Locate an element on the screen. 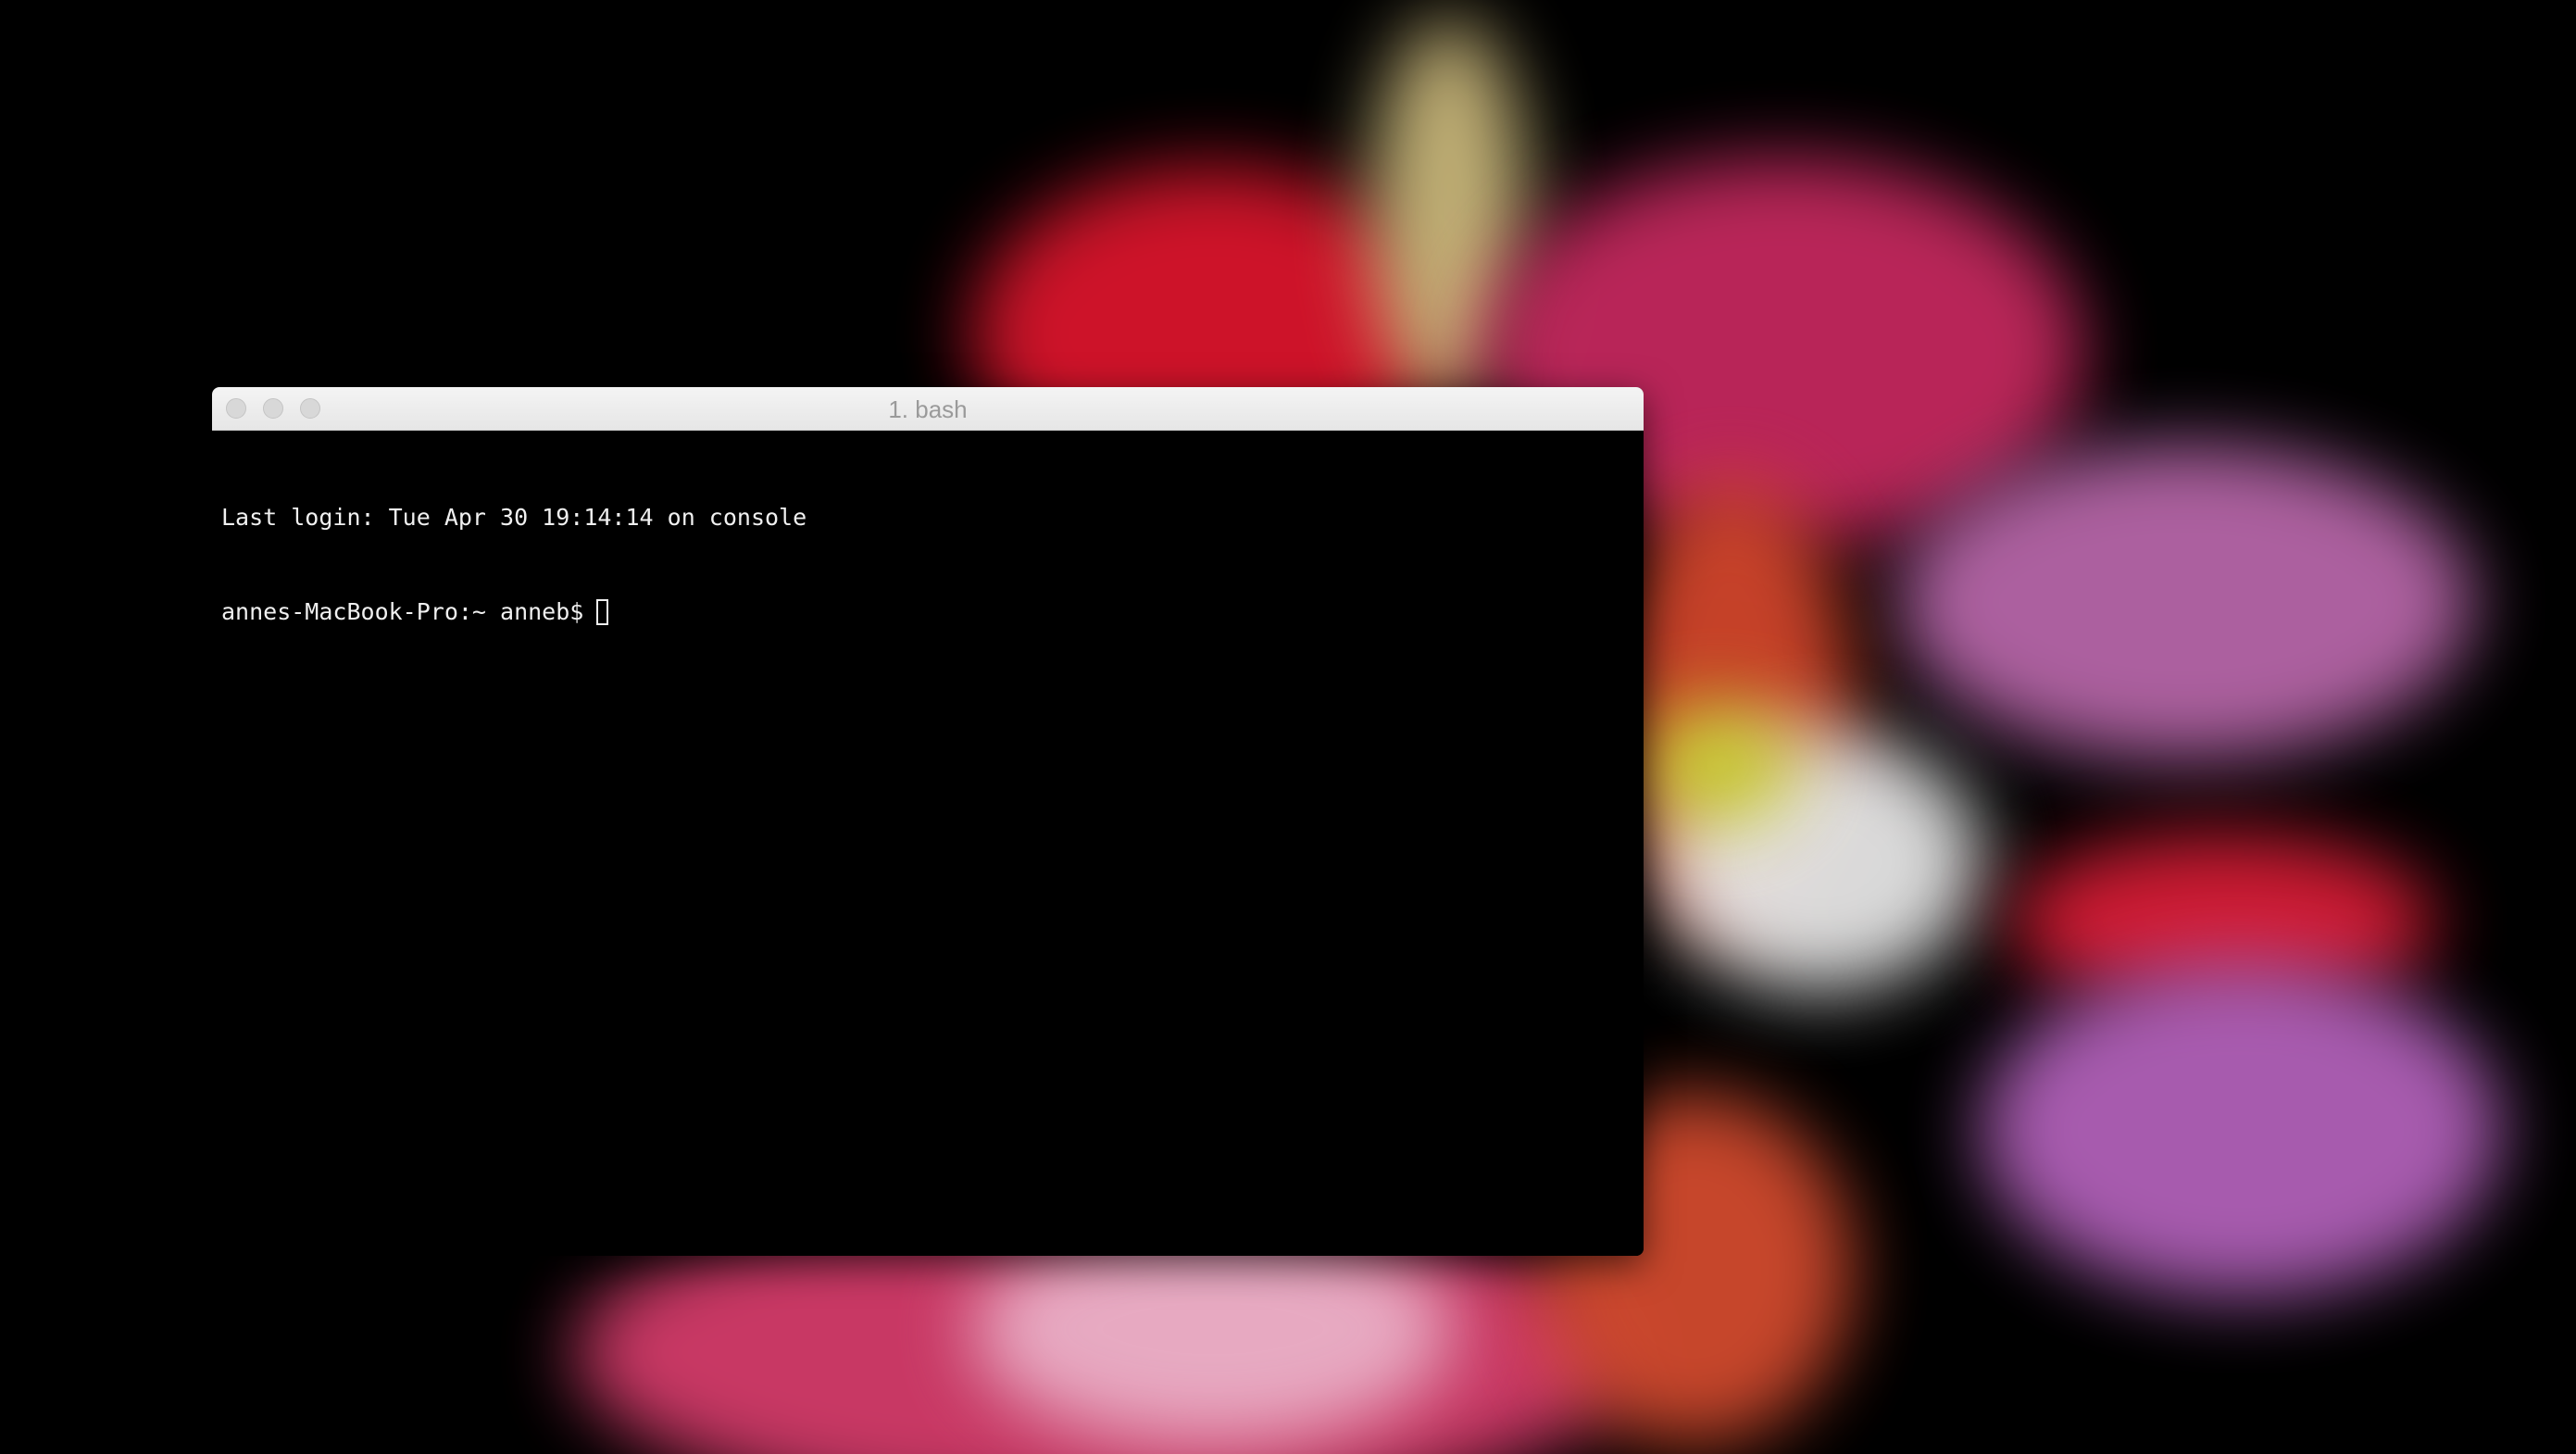 Image resolution: width=2576 pixels, height=1454 pixels. shell-prompt: annes-MacBook-Pro:~ anneb$ is located at coordinates (402, 612).